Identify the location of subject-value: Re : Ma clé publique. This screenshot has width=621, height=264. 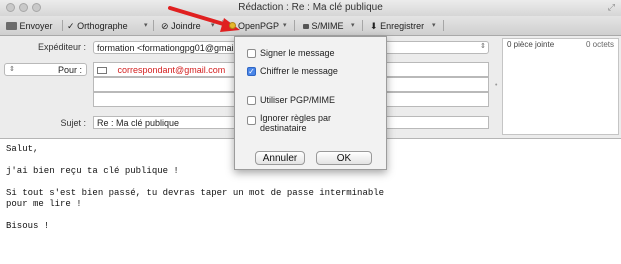
(138, 123).